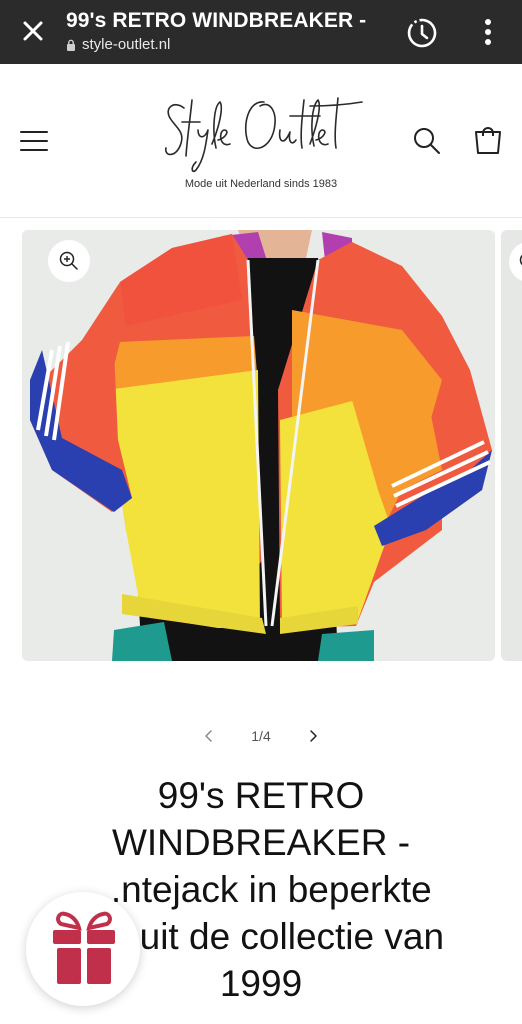  I want to click on search-icon, so click(427, 141).